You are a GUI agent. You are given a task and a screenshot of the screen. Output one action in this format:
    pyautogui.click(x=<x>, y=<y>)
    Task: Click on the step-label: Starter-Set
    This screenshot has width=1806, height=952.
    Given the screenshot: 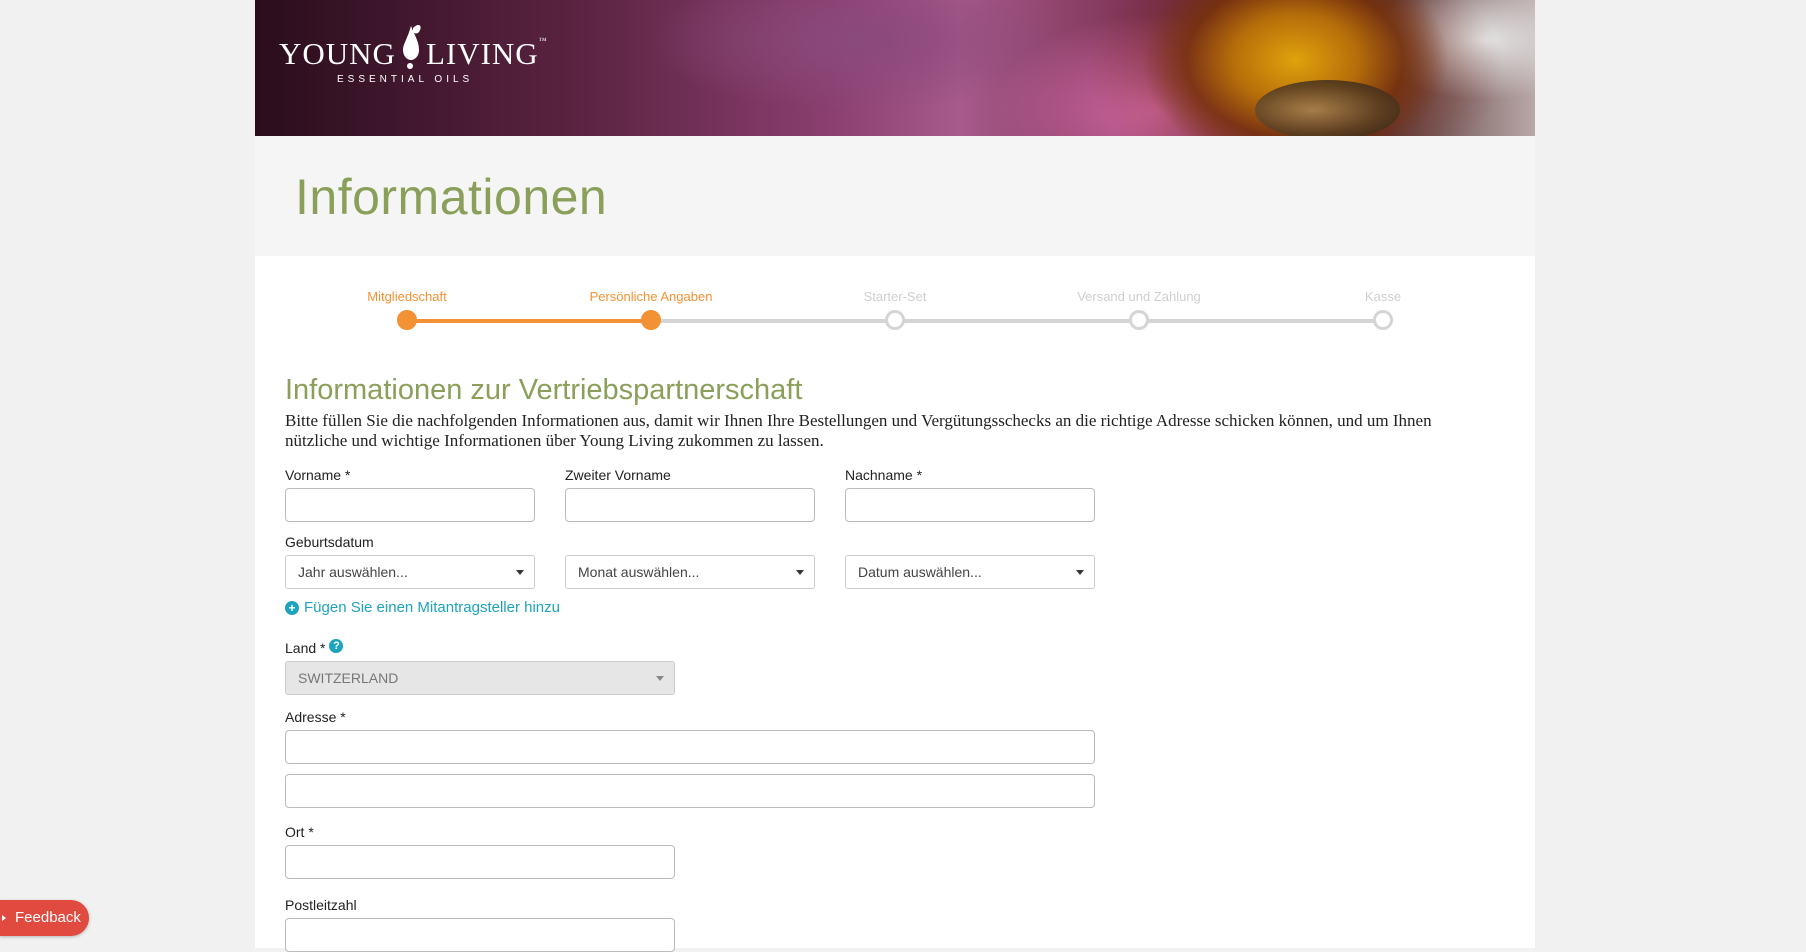 What is the action you would take?
    pyautogui.click(x=895, y=296)
    